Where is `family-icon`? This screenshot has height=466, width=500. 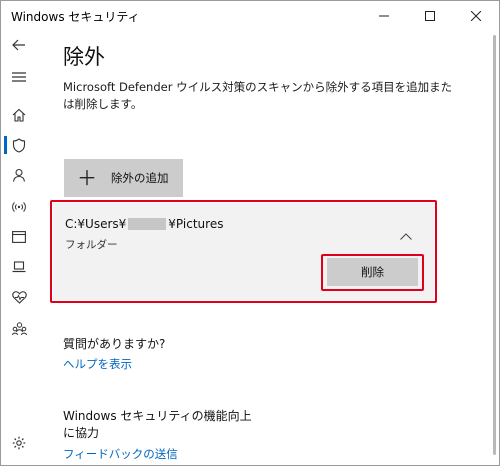
family-icon is located at coordinates (19, 329).